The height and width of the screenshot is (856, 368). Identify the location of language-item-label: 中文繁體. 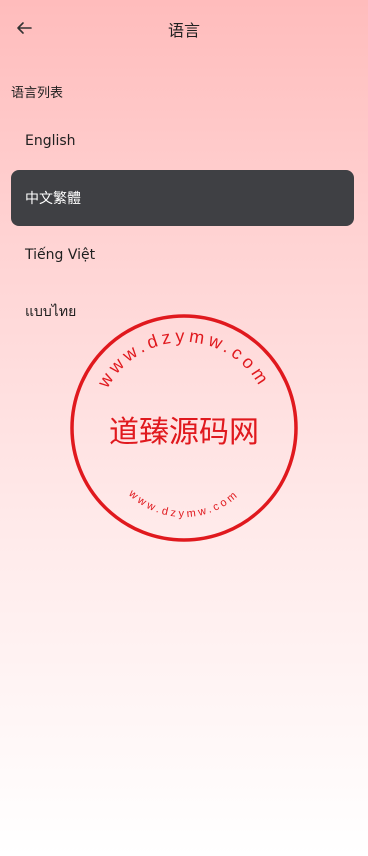
(53, 199).